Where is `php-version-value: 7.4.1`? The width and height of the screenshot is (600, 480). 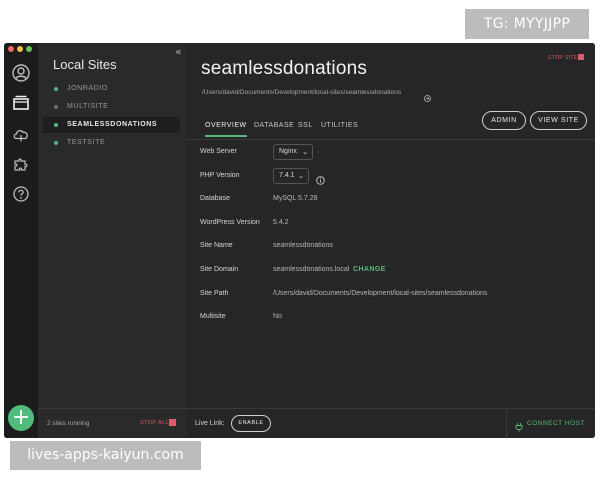 php-version-value: 7.4.1 is located at coordinates (287, 175).